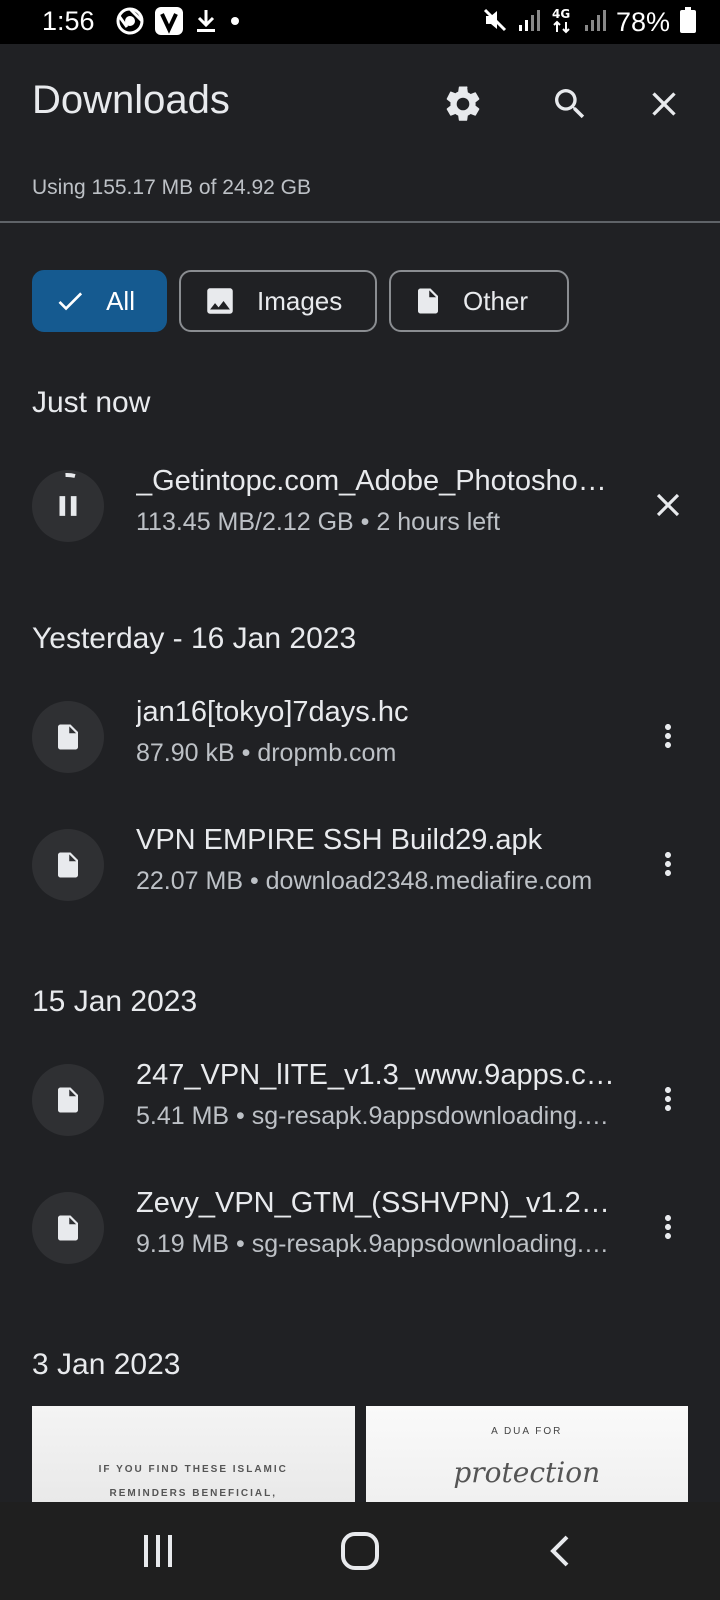 This screenshot has height=1600, width=720. I want to click on file-meta: 87.90 kB • dropmb.com, so click(266, 753).